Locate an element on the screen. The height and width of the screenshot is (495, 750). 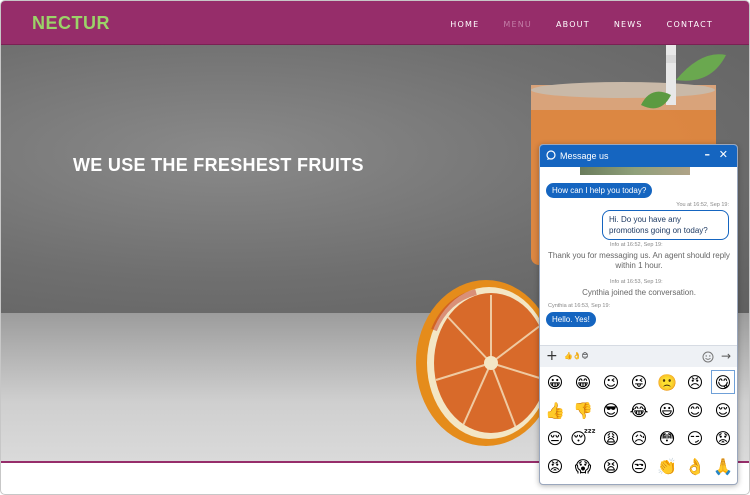
emoji-option: 😠 is located at coordinates (695, 382).